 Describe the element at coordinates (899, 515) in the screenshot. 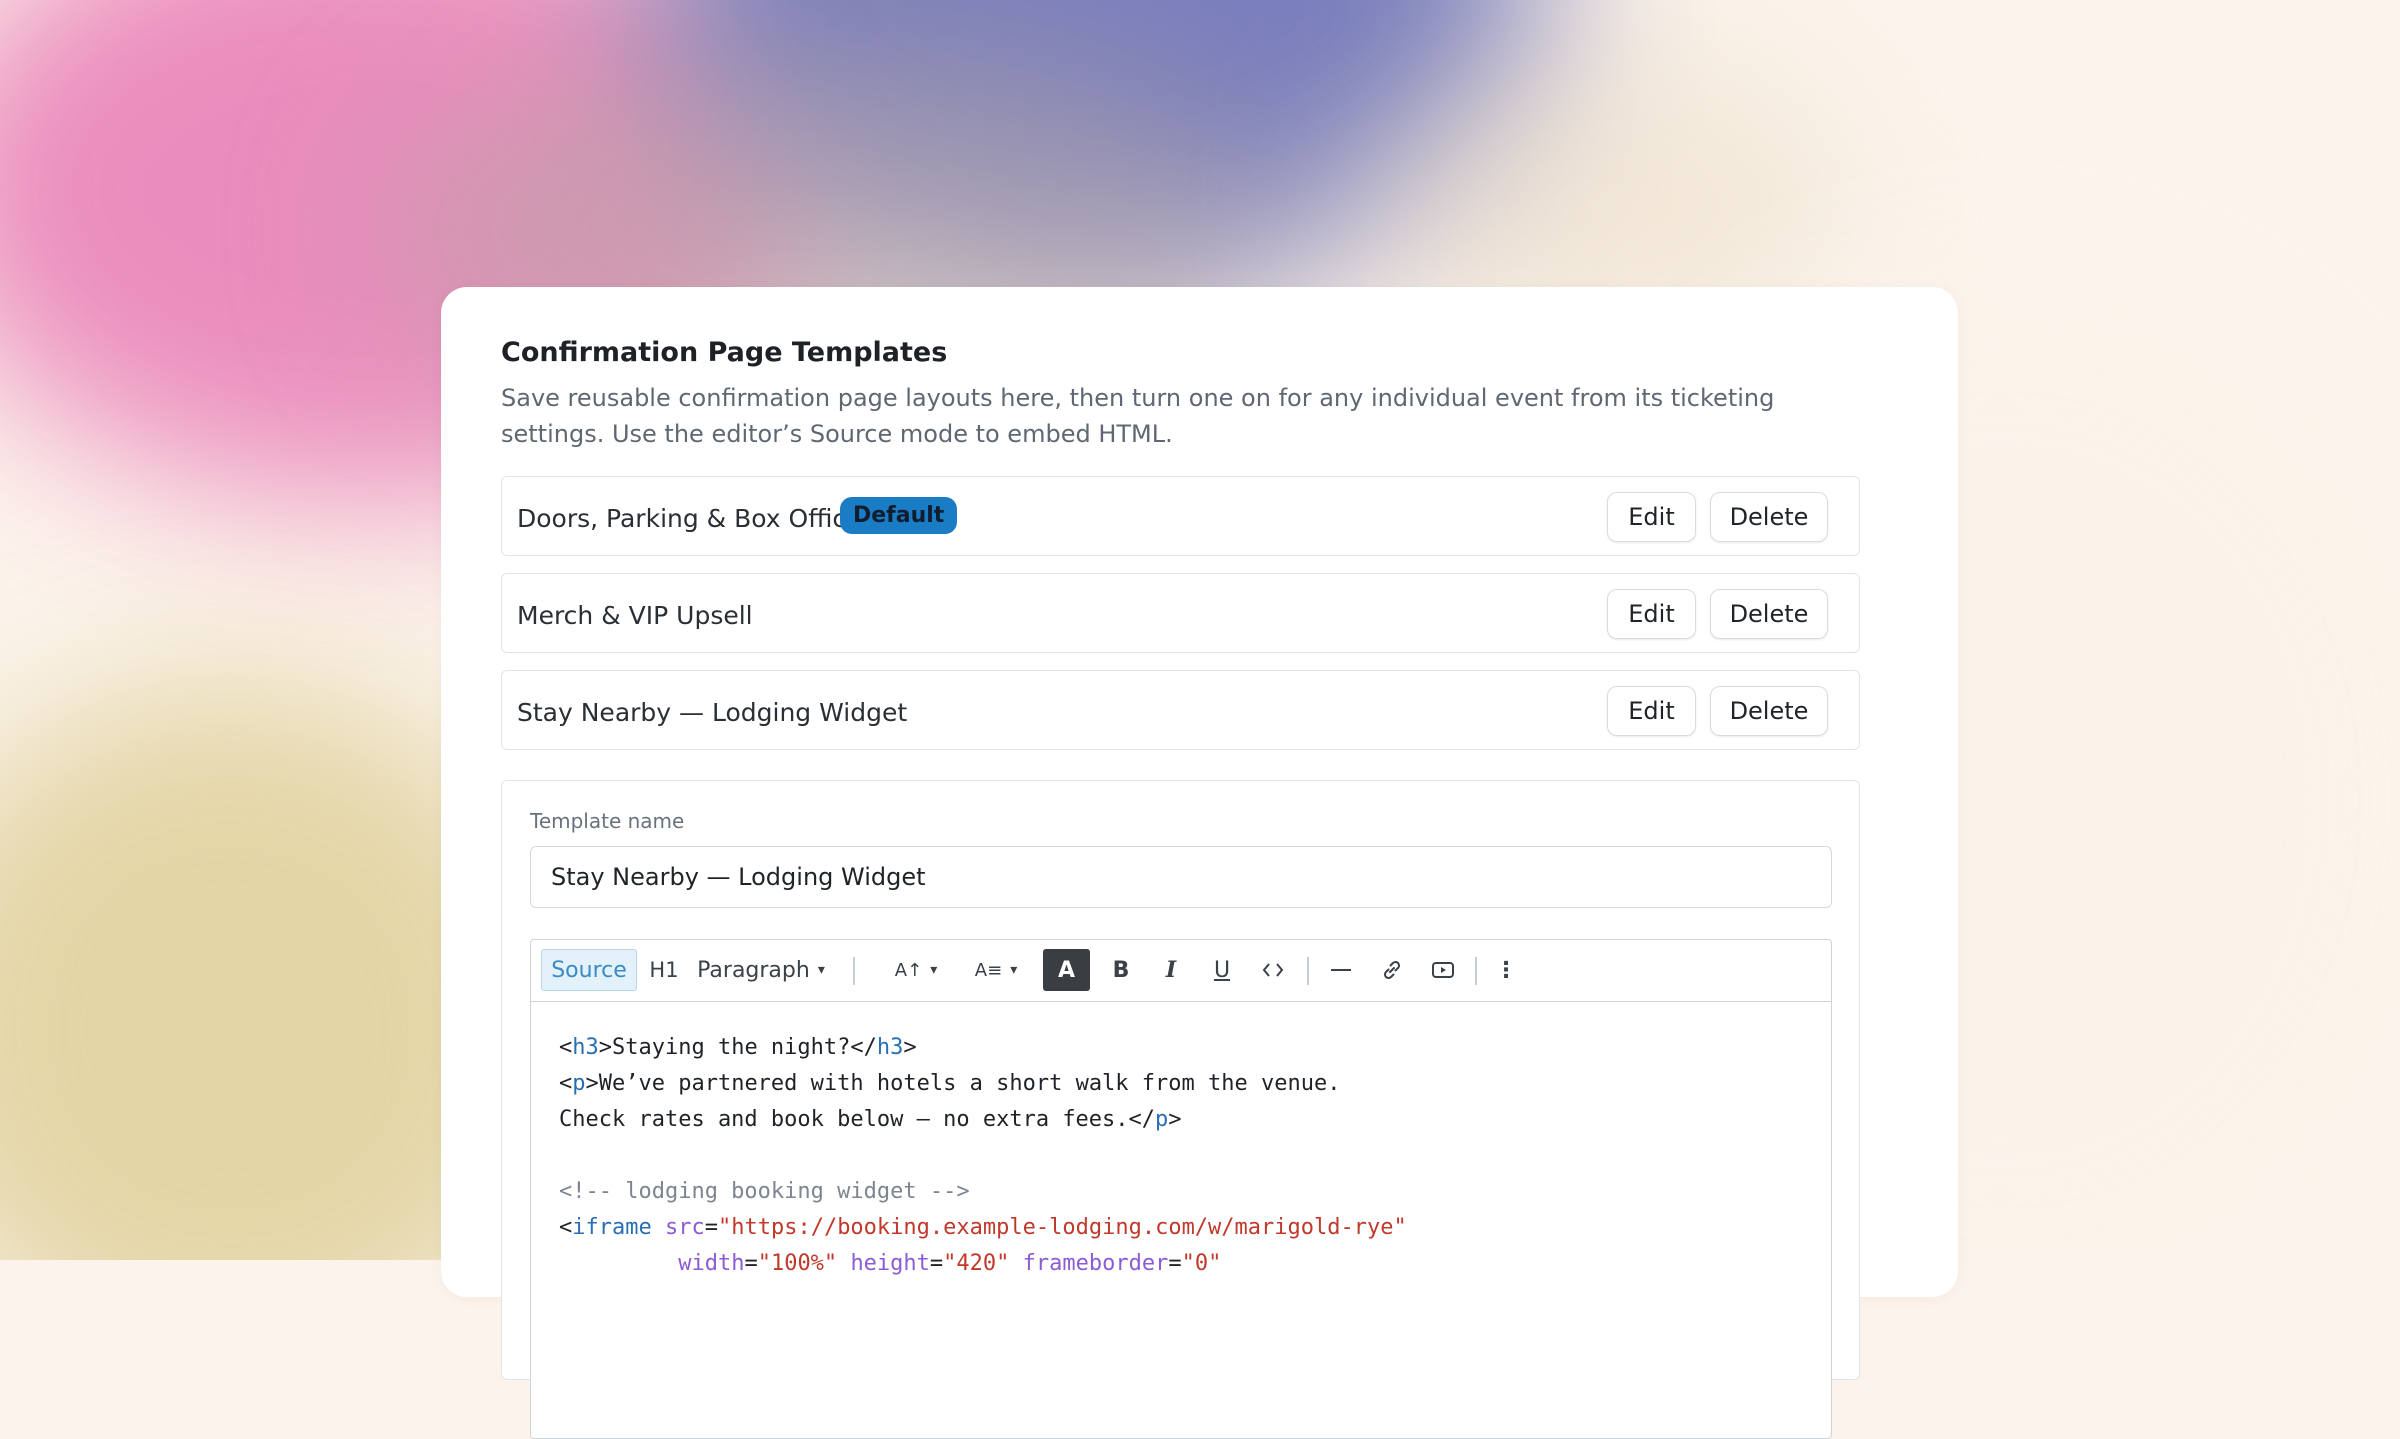

I see `default-badge: Default` at that location.